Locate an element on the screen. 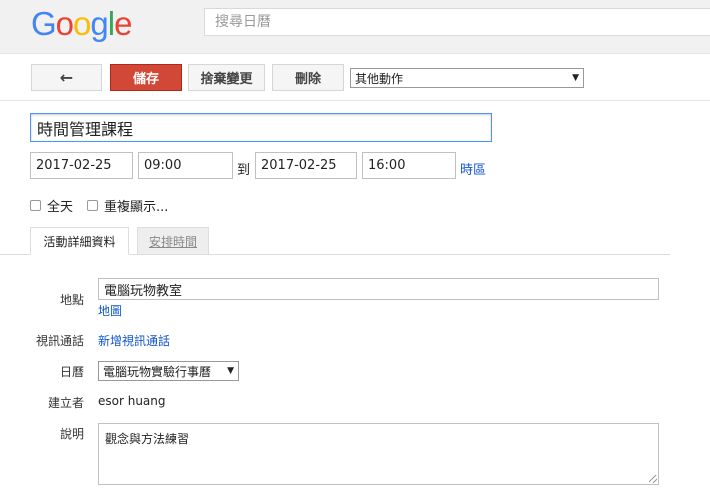 This screenshot has width=710, height=496. description-label: 說明 is located at coordinates (71, 434).